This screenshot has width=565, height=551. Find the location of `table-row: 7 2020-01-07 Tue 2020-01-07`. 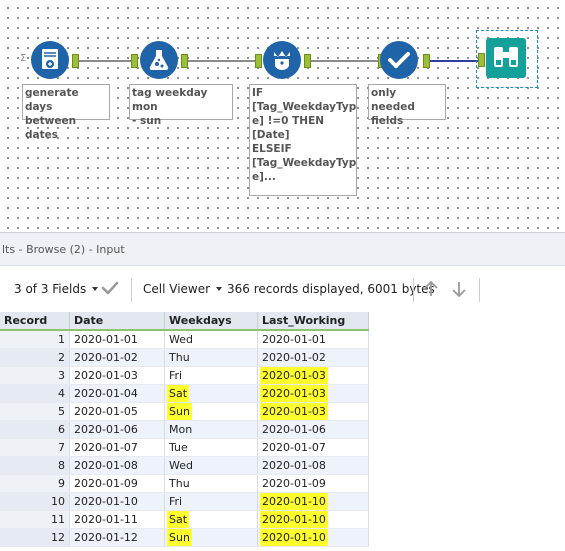

table-row: 7 2020-01-07 Tue 2020-01-07 is located at coordinates (184, 447).